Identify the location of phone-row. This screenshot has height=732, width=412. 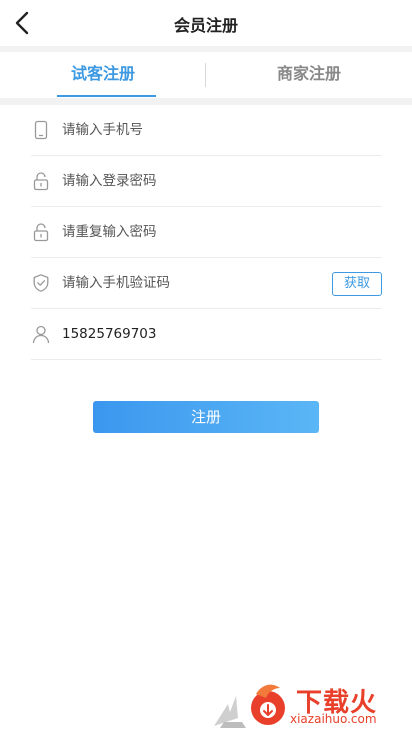
(206, 130).